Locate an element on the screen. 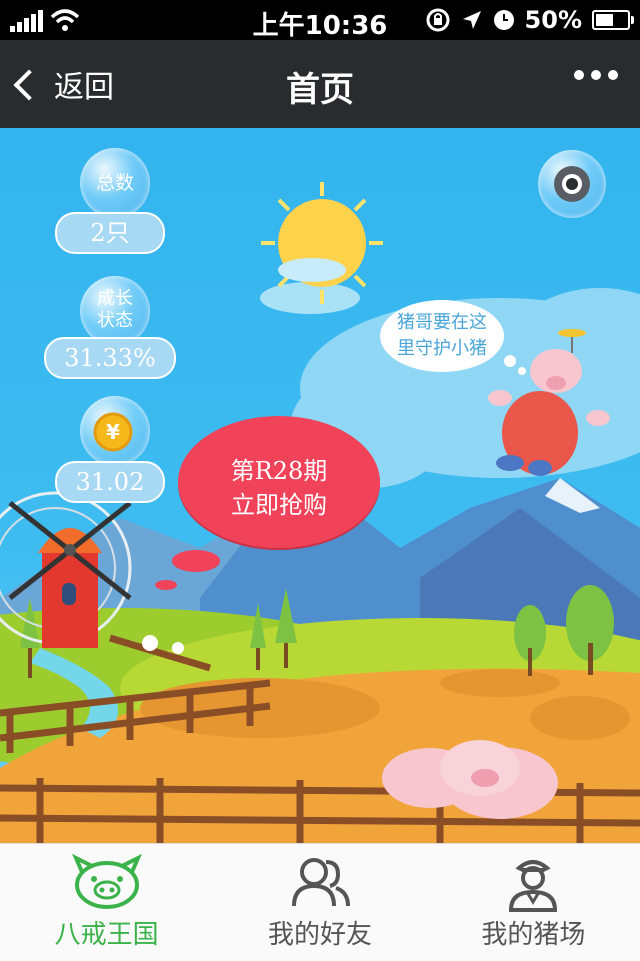  camera-button is located at coordinates (572, 184).